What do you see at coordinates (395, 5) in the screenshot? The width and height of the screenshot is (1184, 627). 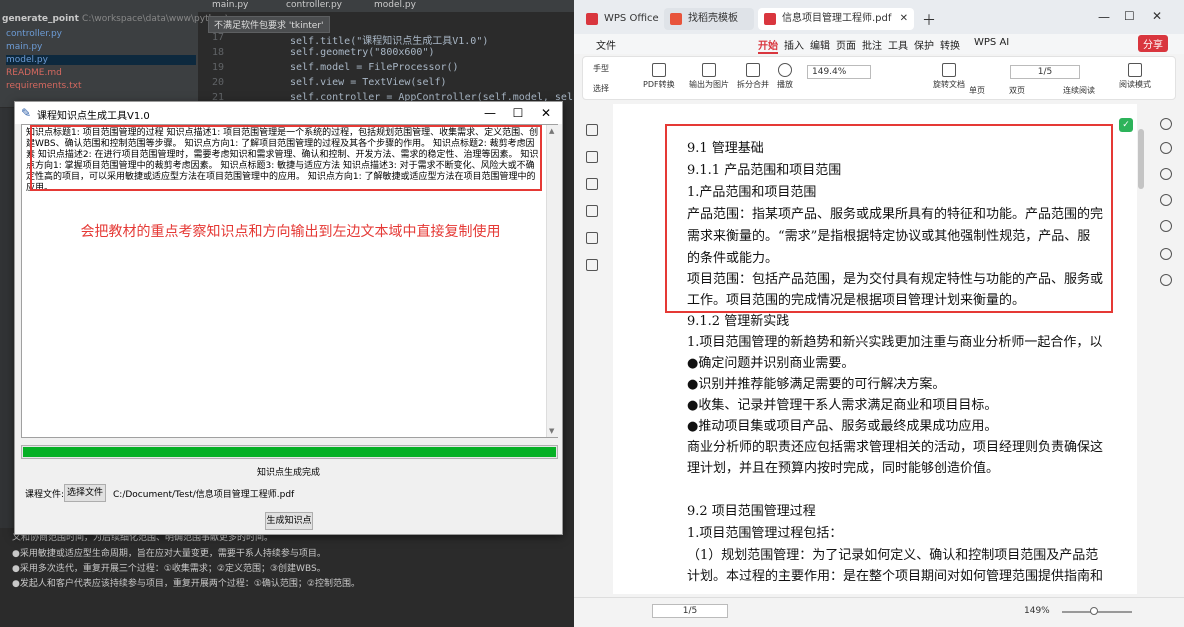 I see `tab-model-py: model.py` at bounding box center [395, 5].